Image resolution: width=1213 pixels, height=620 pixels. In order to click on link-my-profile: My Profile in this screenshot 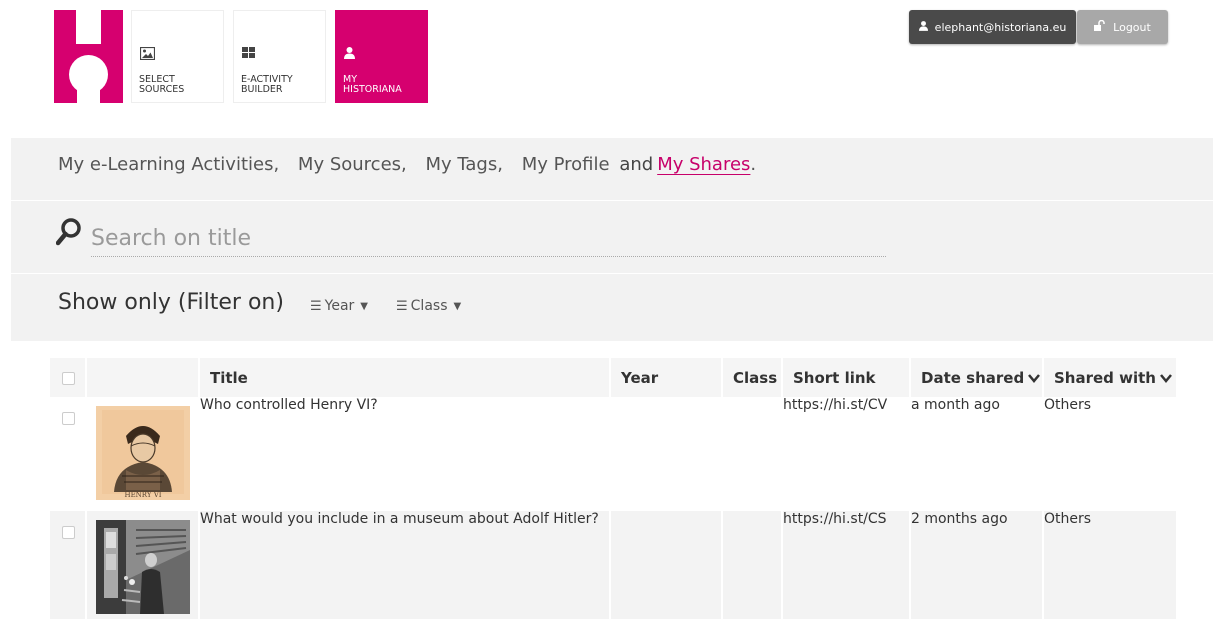, I will do `click(566, 164)`.